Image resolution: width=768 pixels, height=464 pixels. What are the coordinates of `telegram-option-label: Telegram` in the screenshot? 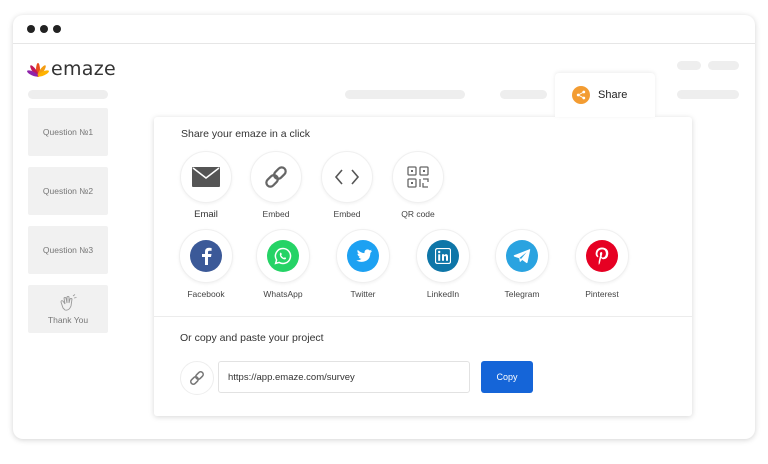 It's located at (522, 294).